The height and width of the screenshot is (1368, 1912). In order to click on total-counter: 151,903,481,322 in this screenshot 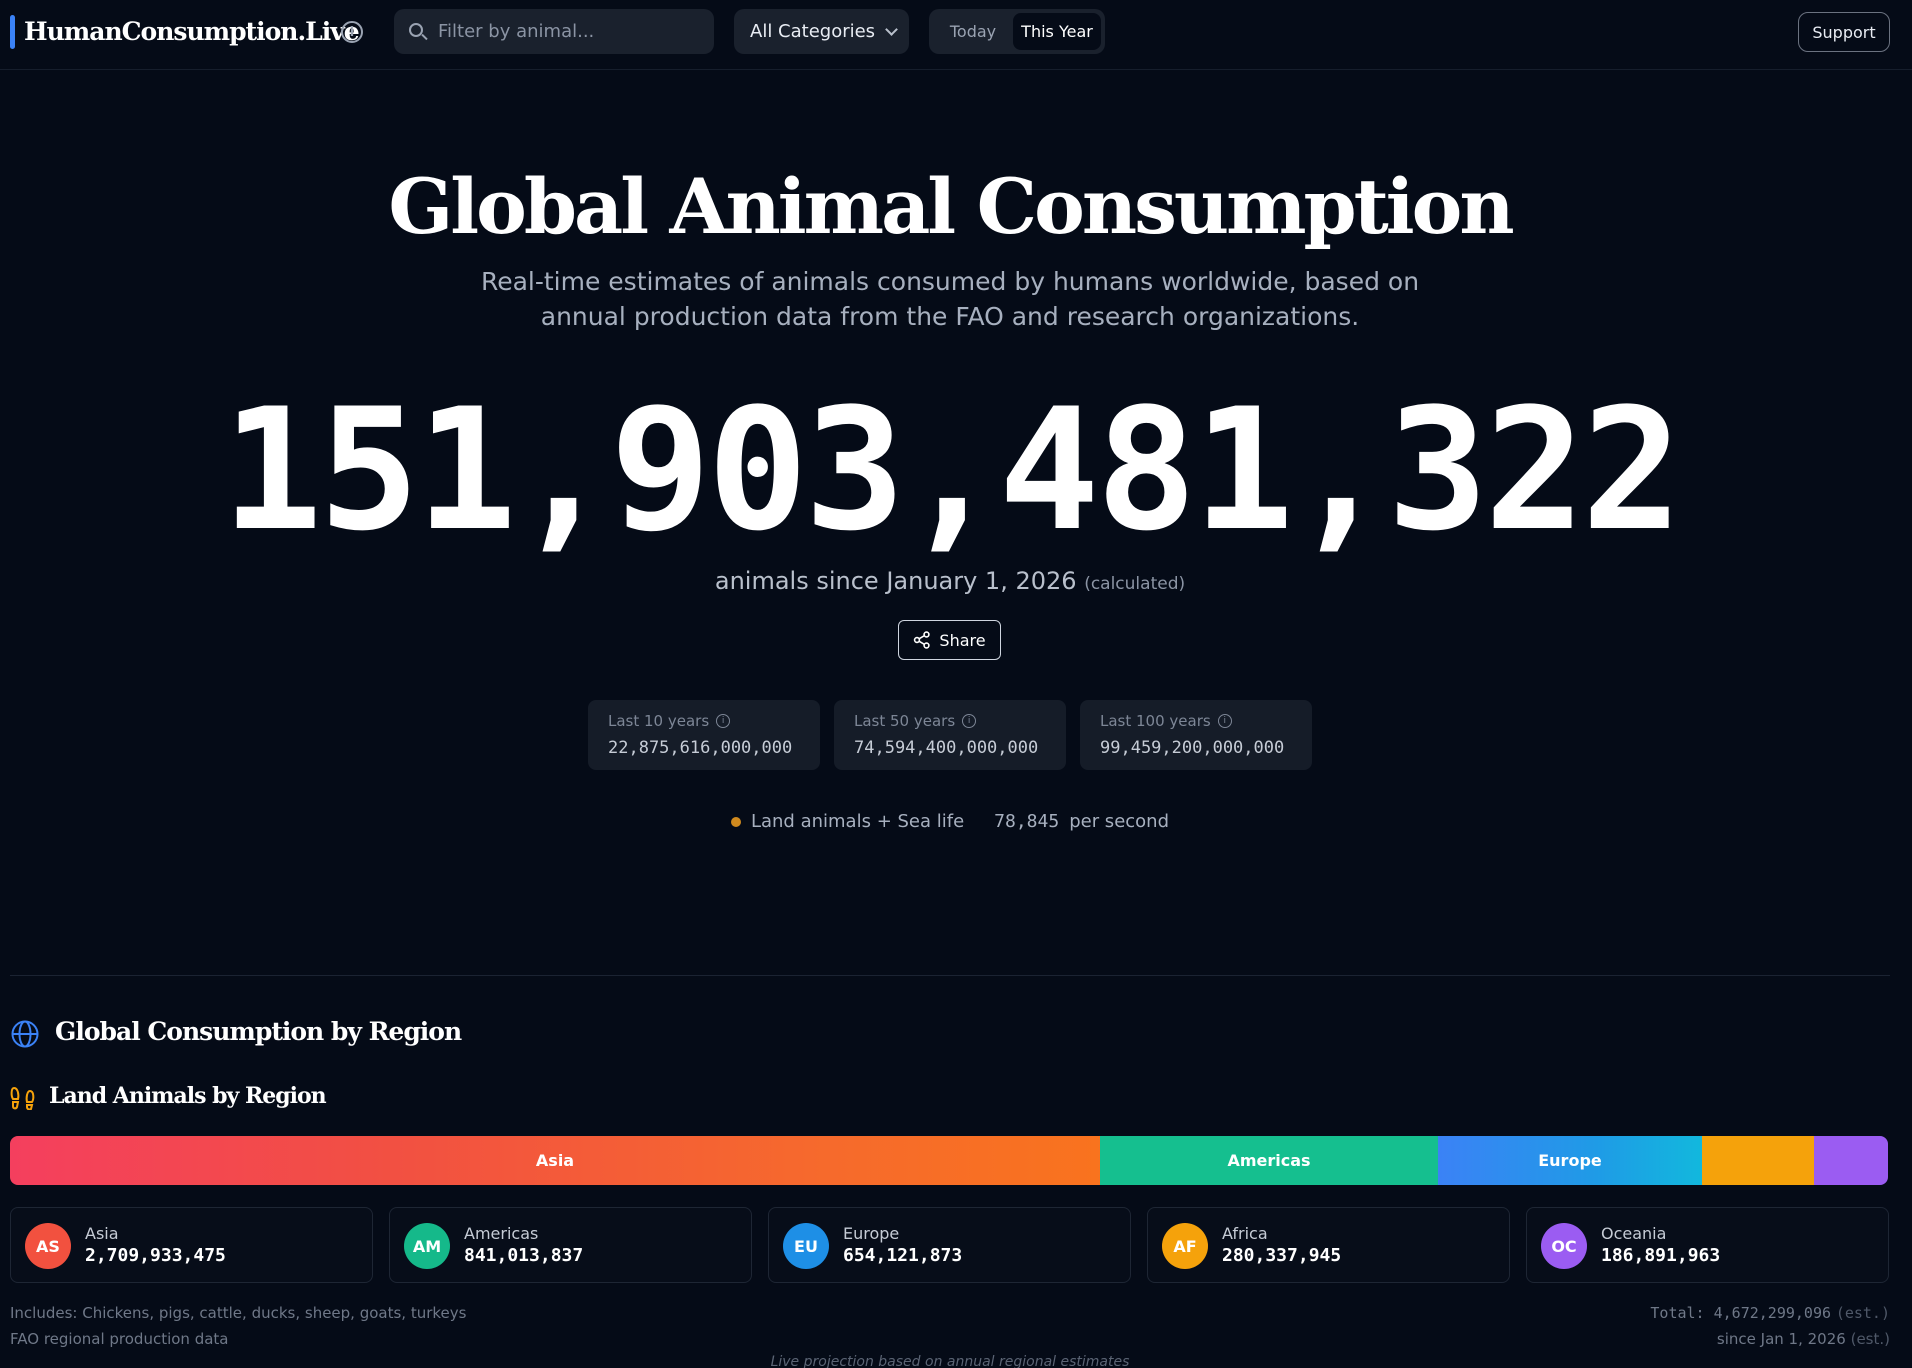, I will do `click(951, 470)`.